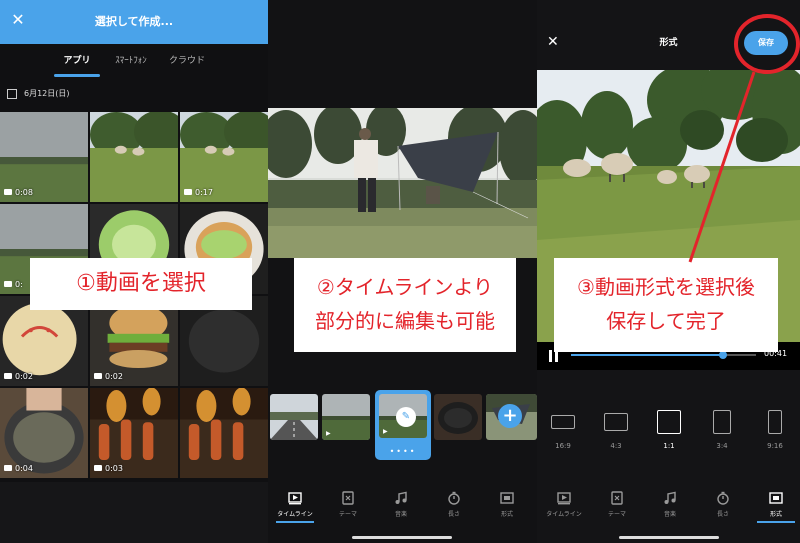 Image resolution: width=800 pixels, height=543 pixels. I want to click on annotation-step-2-line2: 部分的に編集も可能, so click(405, 321).